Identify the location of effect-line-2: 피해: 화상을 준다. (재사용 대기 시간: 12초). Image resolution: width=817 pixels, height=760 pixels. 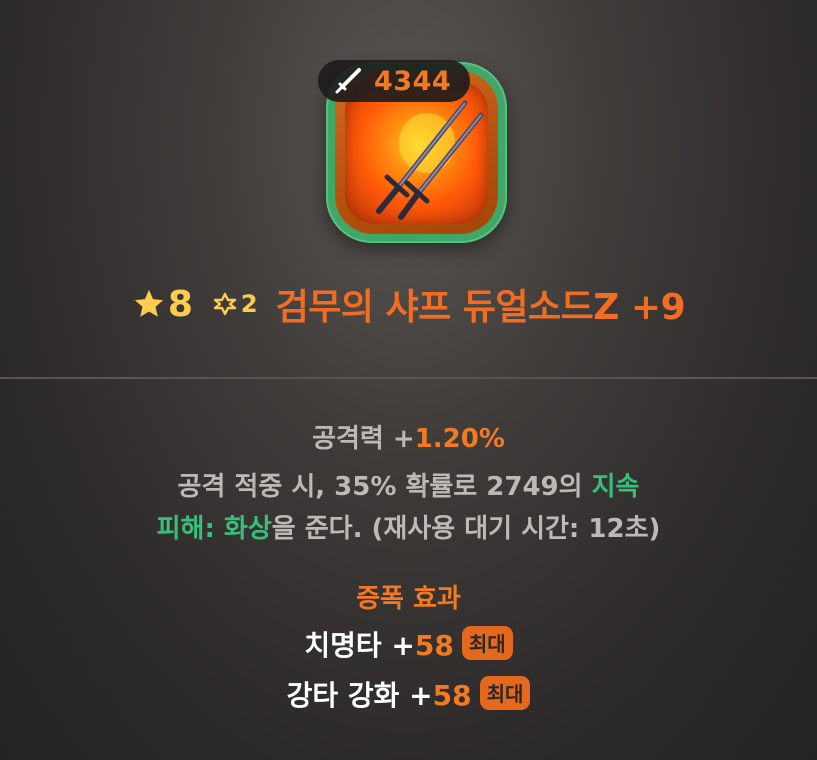
(408, 526).